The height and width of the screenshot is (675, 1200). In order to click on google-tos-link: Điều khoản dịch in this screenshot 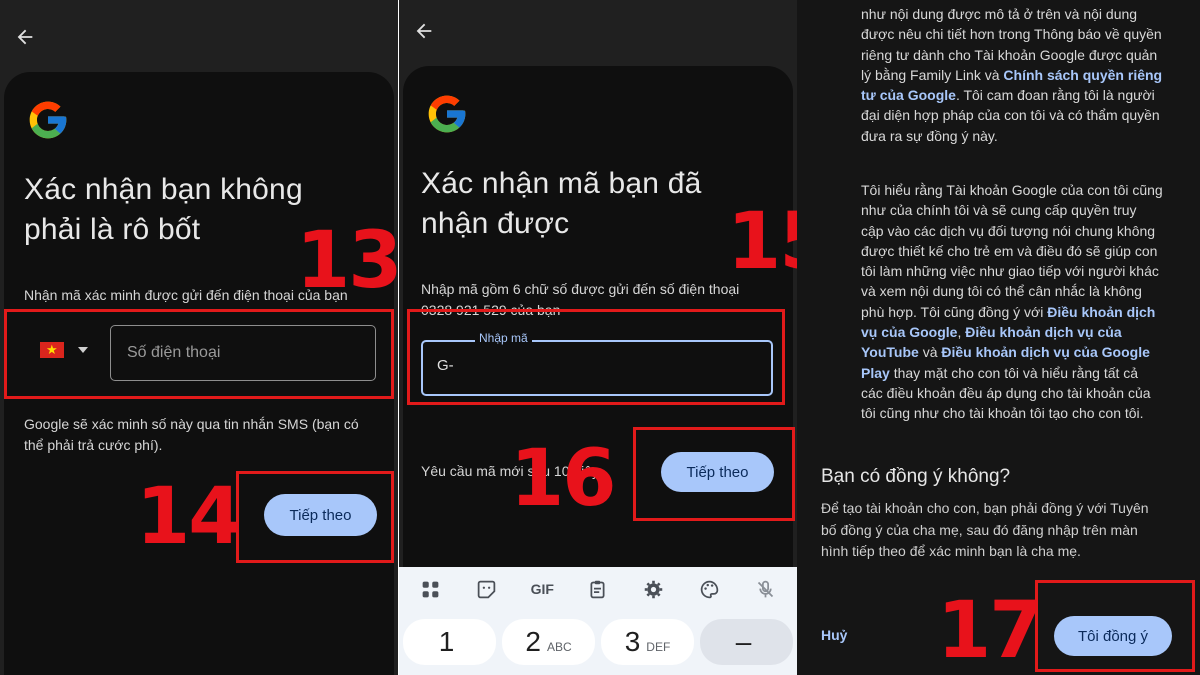, I will do `click(1101, 312)`.